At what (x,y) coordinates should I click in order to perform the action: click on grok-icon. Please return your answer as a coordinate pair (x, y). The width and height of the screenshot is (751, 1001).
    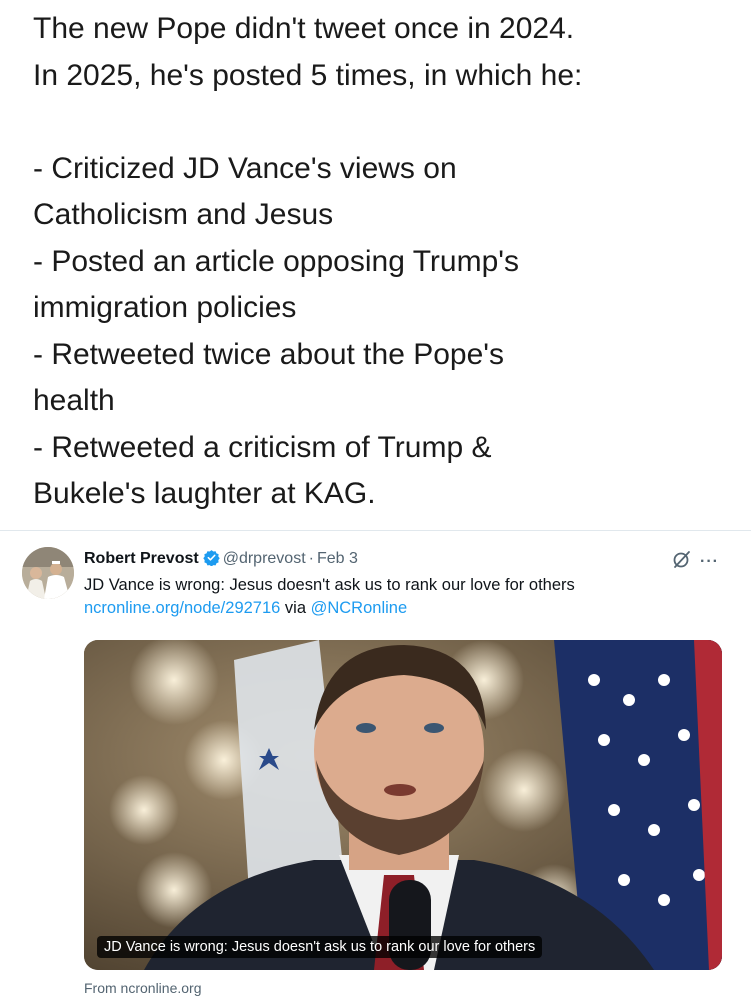
    Looking at the image, I should click on (682, 561).